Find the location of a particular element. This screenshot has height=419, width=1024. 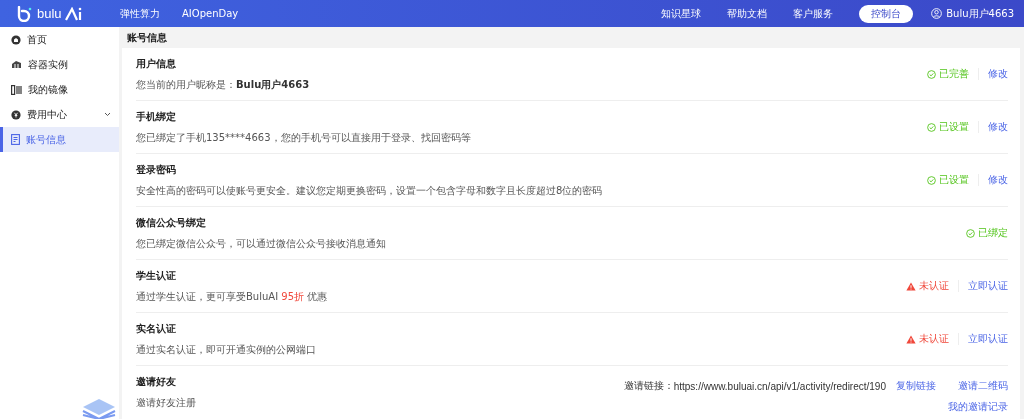

section-description: 您当前的用户昵称是：Bulu用户4663 is located at coordinates (223, 84).